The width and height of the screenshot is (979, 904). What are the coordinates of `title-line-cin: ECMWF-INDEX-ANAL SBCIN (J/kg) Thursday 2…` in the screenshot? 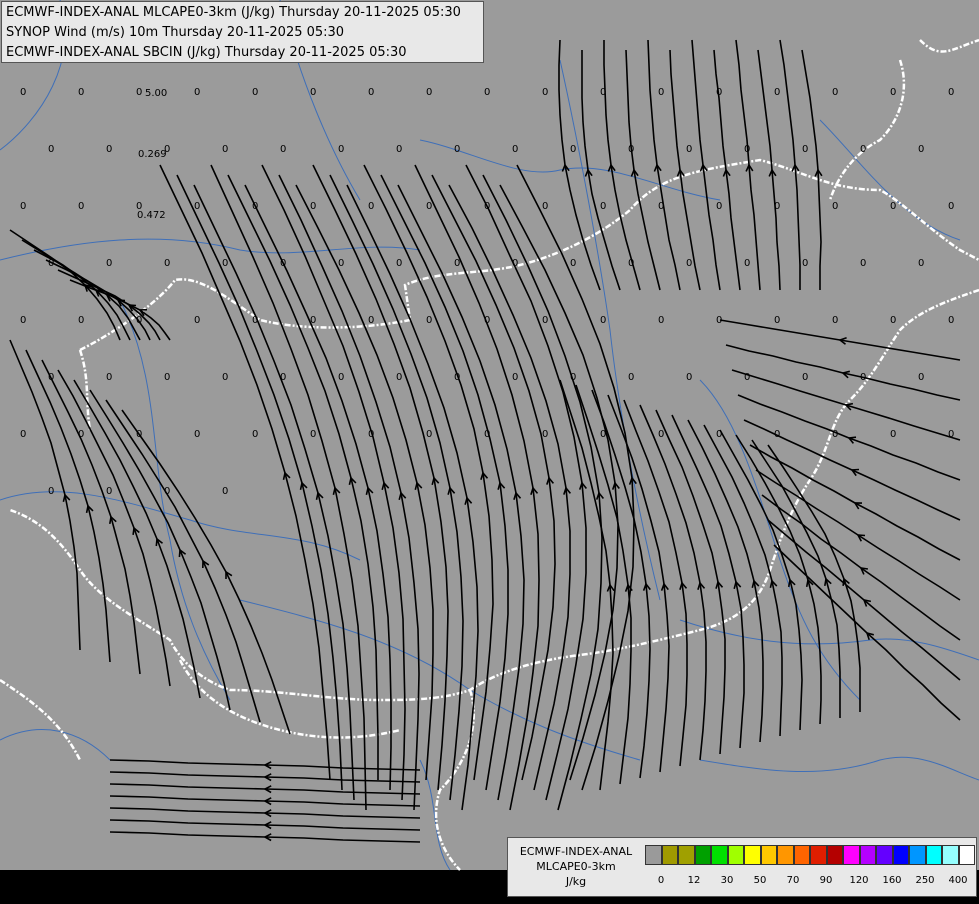 It's located at (206, 52).